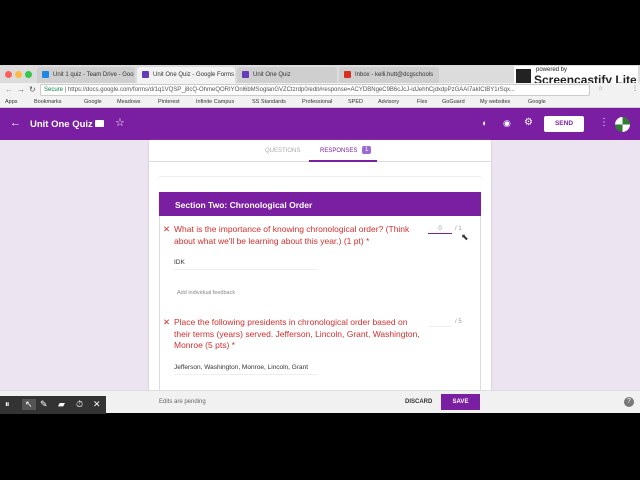 The width and height of the screenshot is (640, 480). I want to click on pen-tool-icon: ✎, so click(44, 404).